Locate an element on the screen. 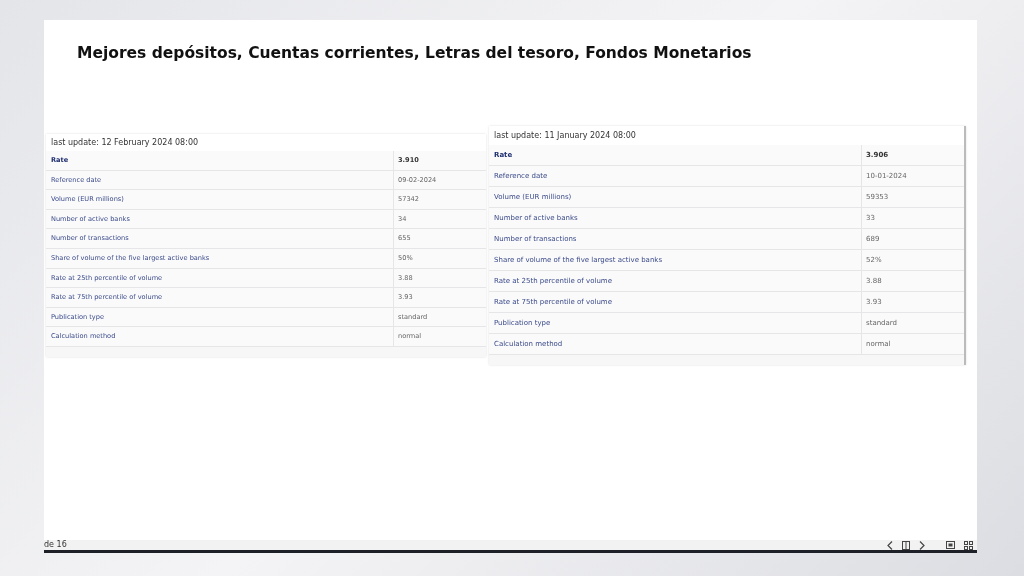 The image size is (1024, 576). page-count: de 16 is located at coordinates (55, 545).